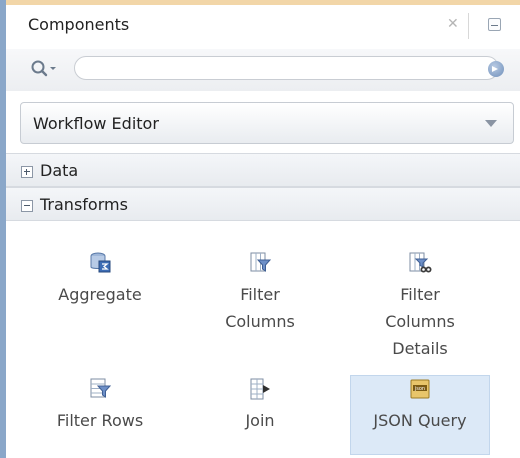 The height and width of the screenshot is (458, 520). What do you see at coordinates (420, 420) in the screenshot?
I see `tile-label: JSON Query` at bounding box center [420, 420].